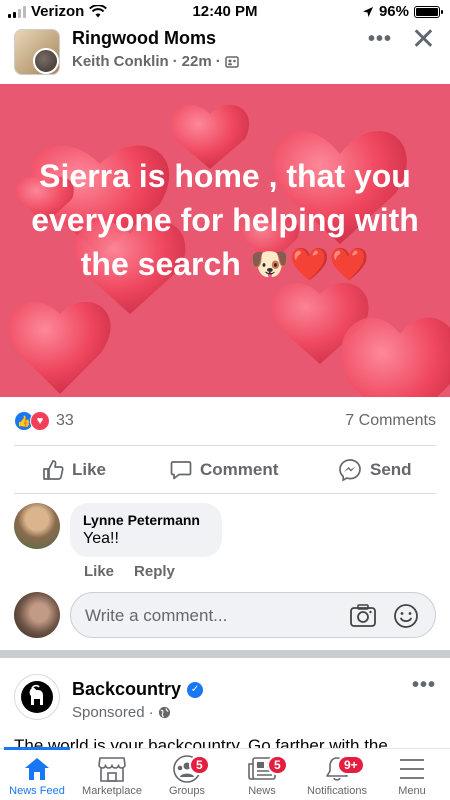 Image resolution: width=450 pixels, height=800 pixels. I want to click on feed-separator, so click(225, 654).